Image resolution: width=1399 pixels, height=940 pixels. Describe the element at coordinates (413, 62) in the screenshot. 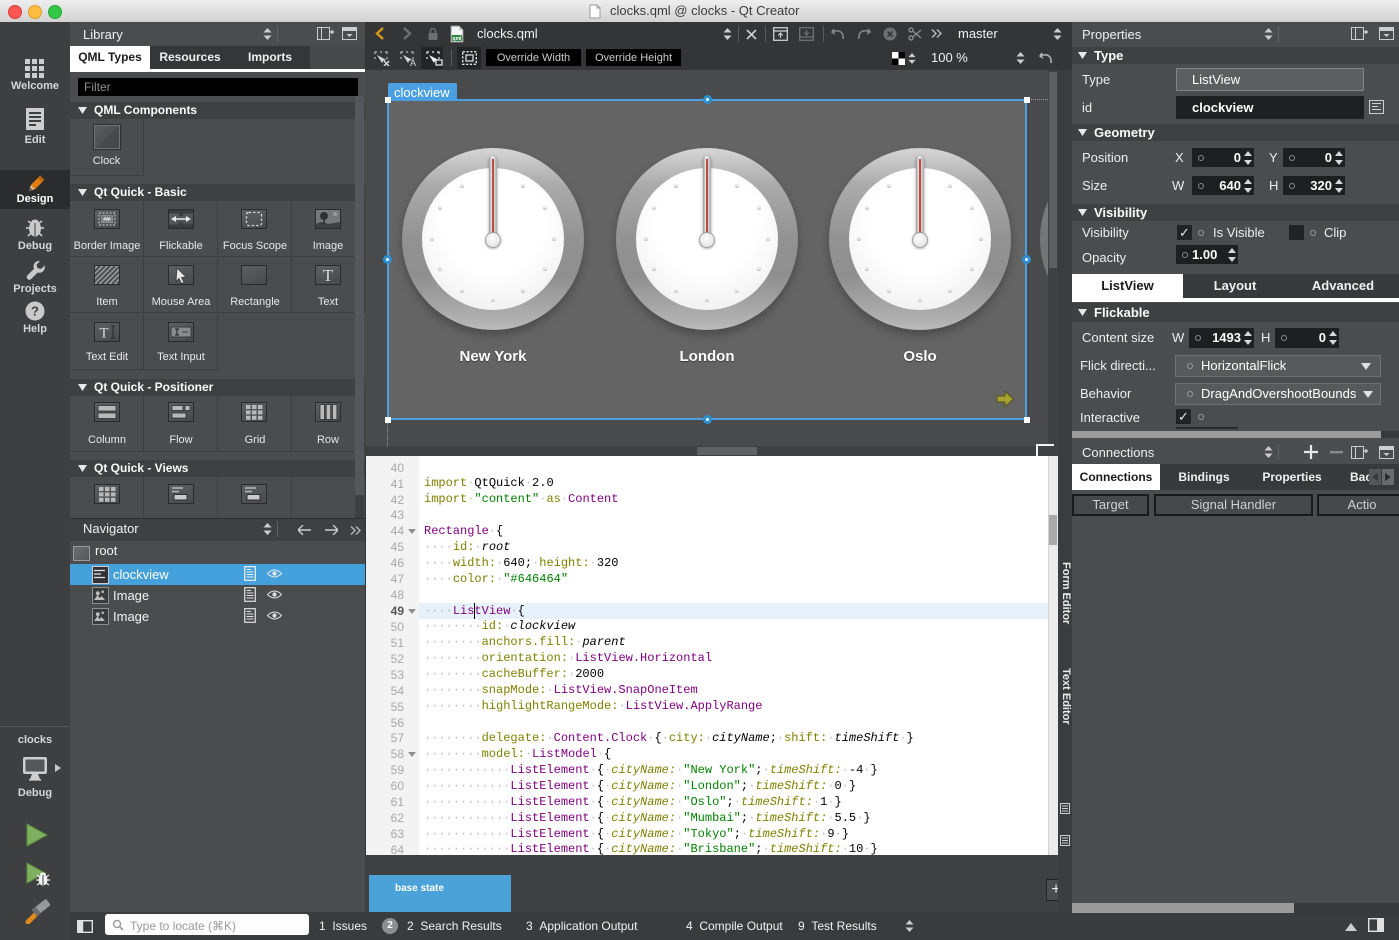

I see `svg-text: A` at that location.